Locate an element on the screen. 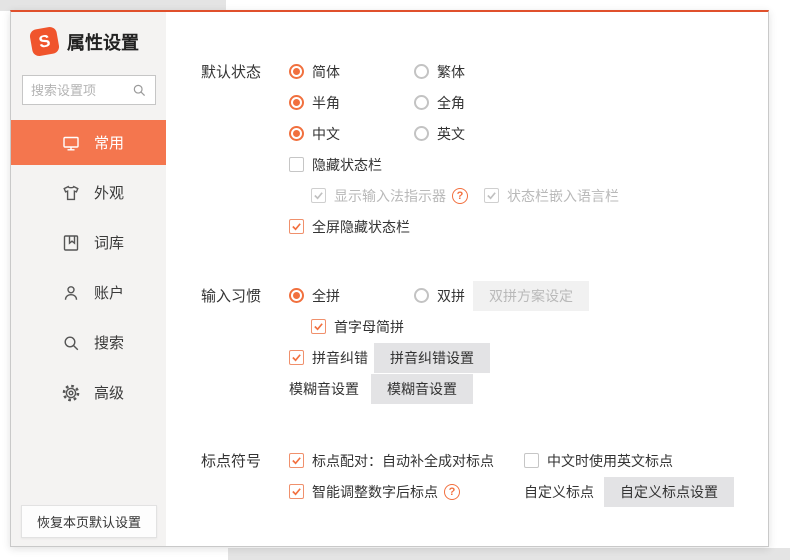 The width and height of the screenshot is (790, 560). checkbox-embed-langbar: 状态栏嵌入语言栏 is located at coordinates (551, 196).